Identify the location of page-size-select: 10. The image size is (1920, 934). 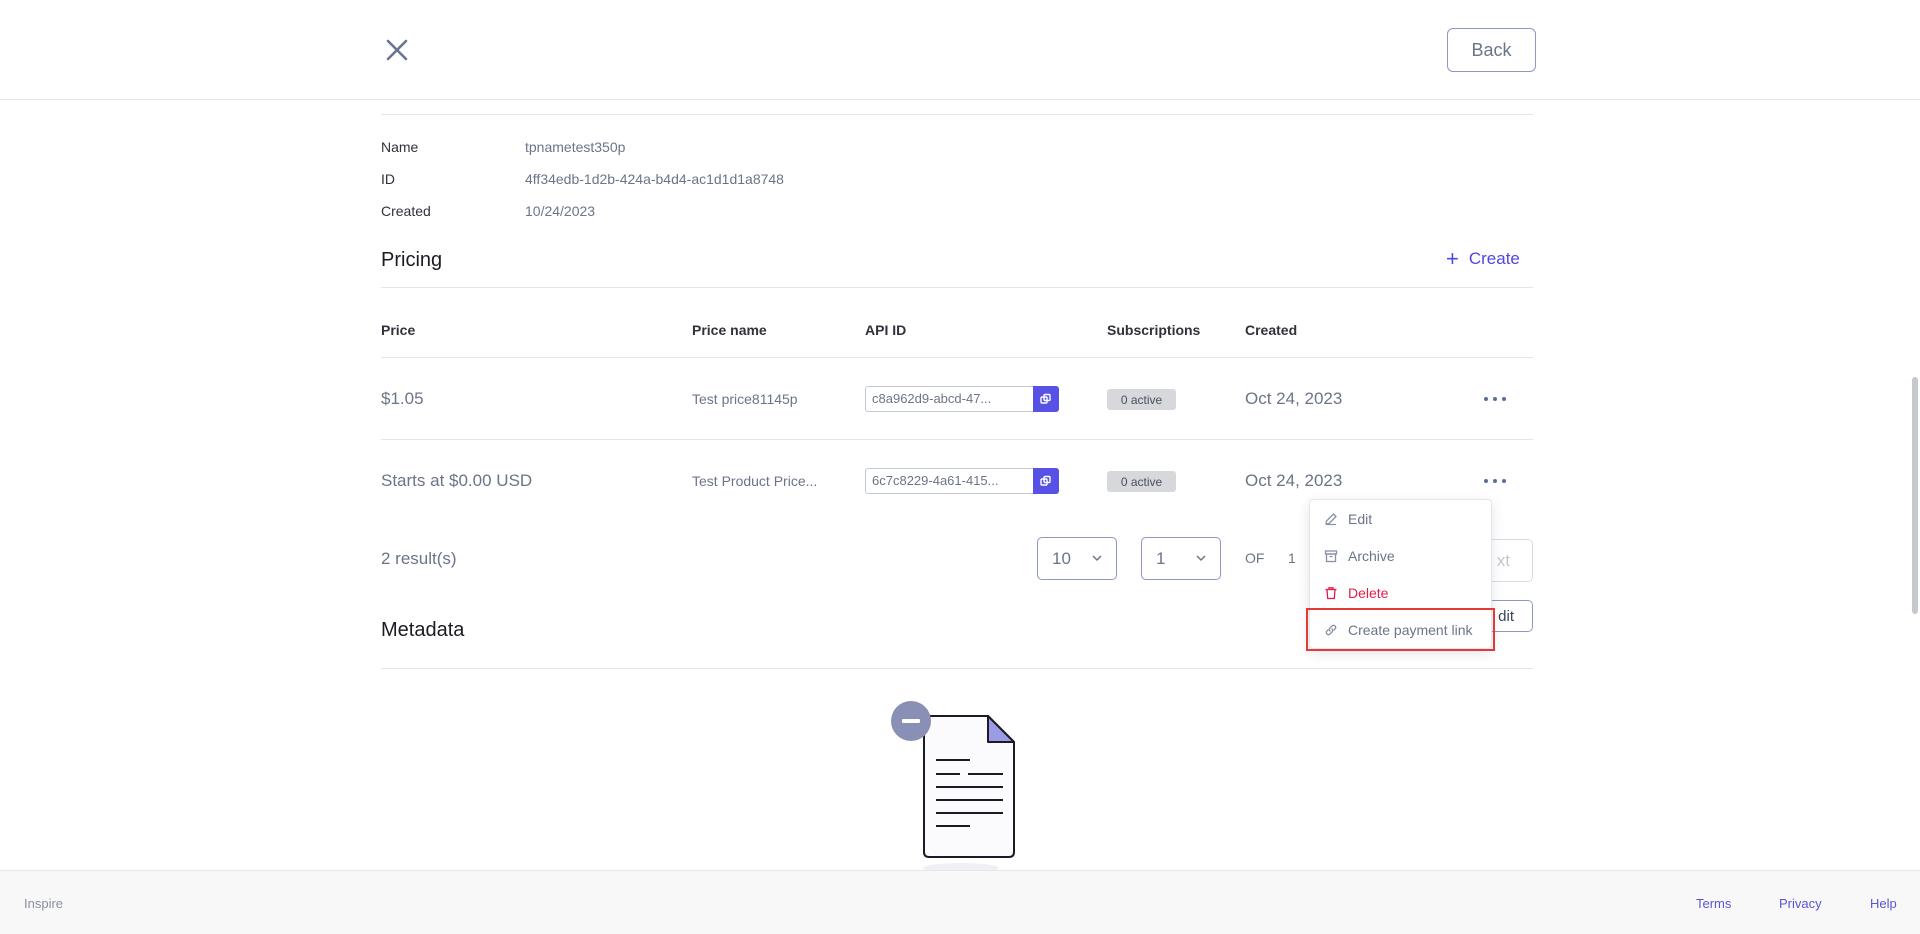
(1077, 558).